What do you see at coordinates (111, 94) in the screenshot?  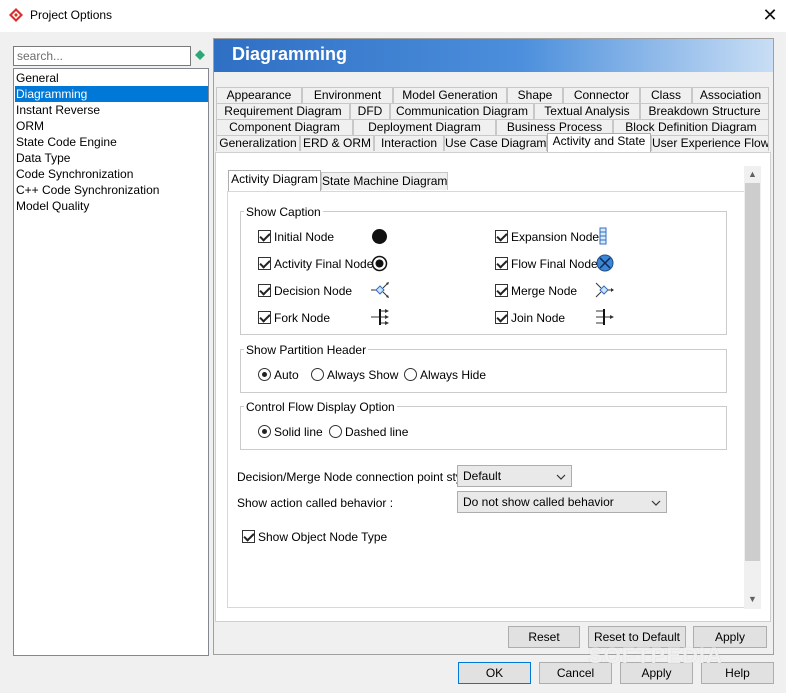 I see `nav-item-diagramming: Diagramming` at bounding box center [111, 94].